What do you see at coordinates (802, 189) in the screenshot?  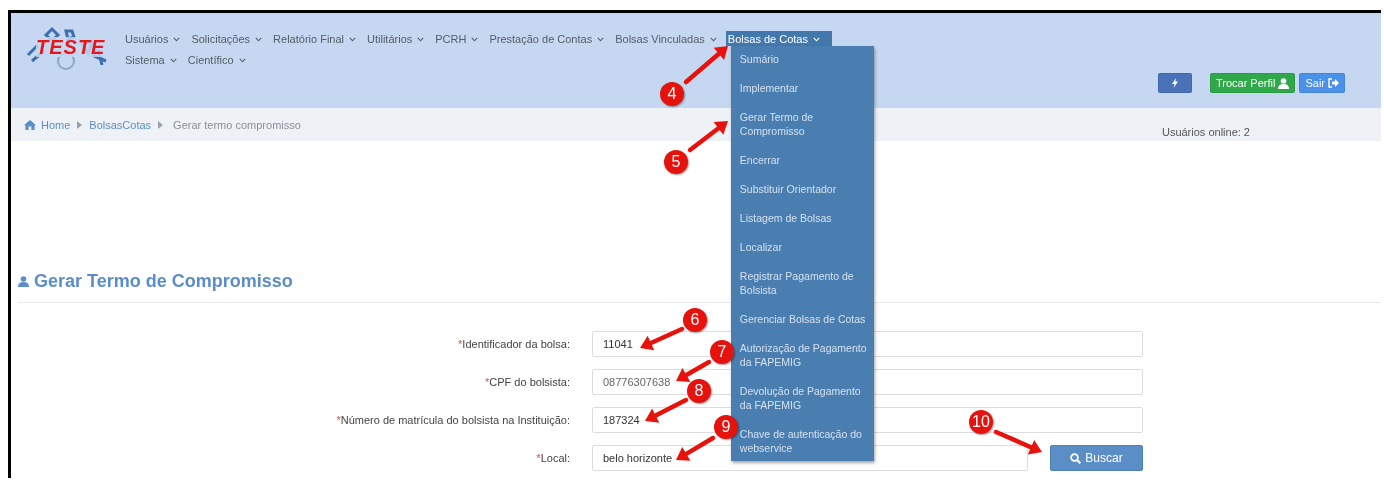 I see `menu-option: Substituir Orientador` at bounding box center [802, 189].